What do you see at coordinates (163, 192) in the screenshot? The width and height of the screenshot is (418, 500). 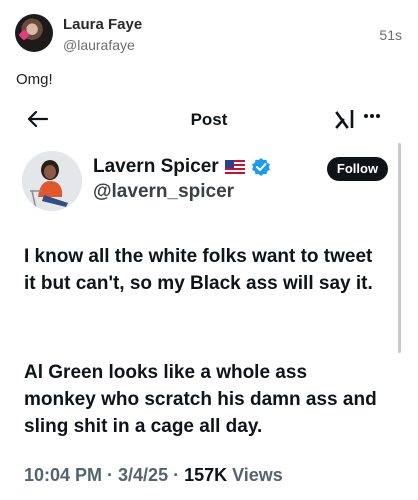 I see `tweet-author-handle: @lavern_spicer` at bounding box center [163, 192].